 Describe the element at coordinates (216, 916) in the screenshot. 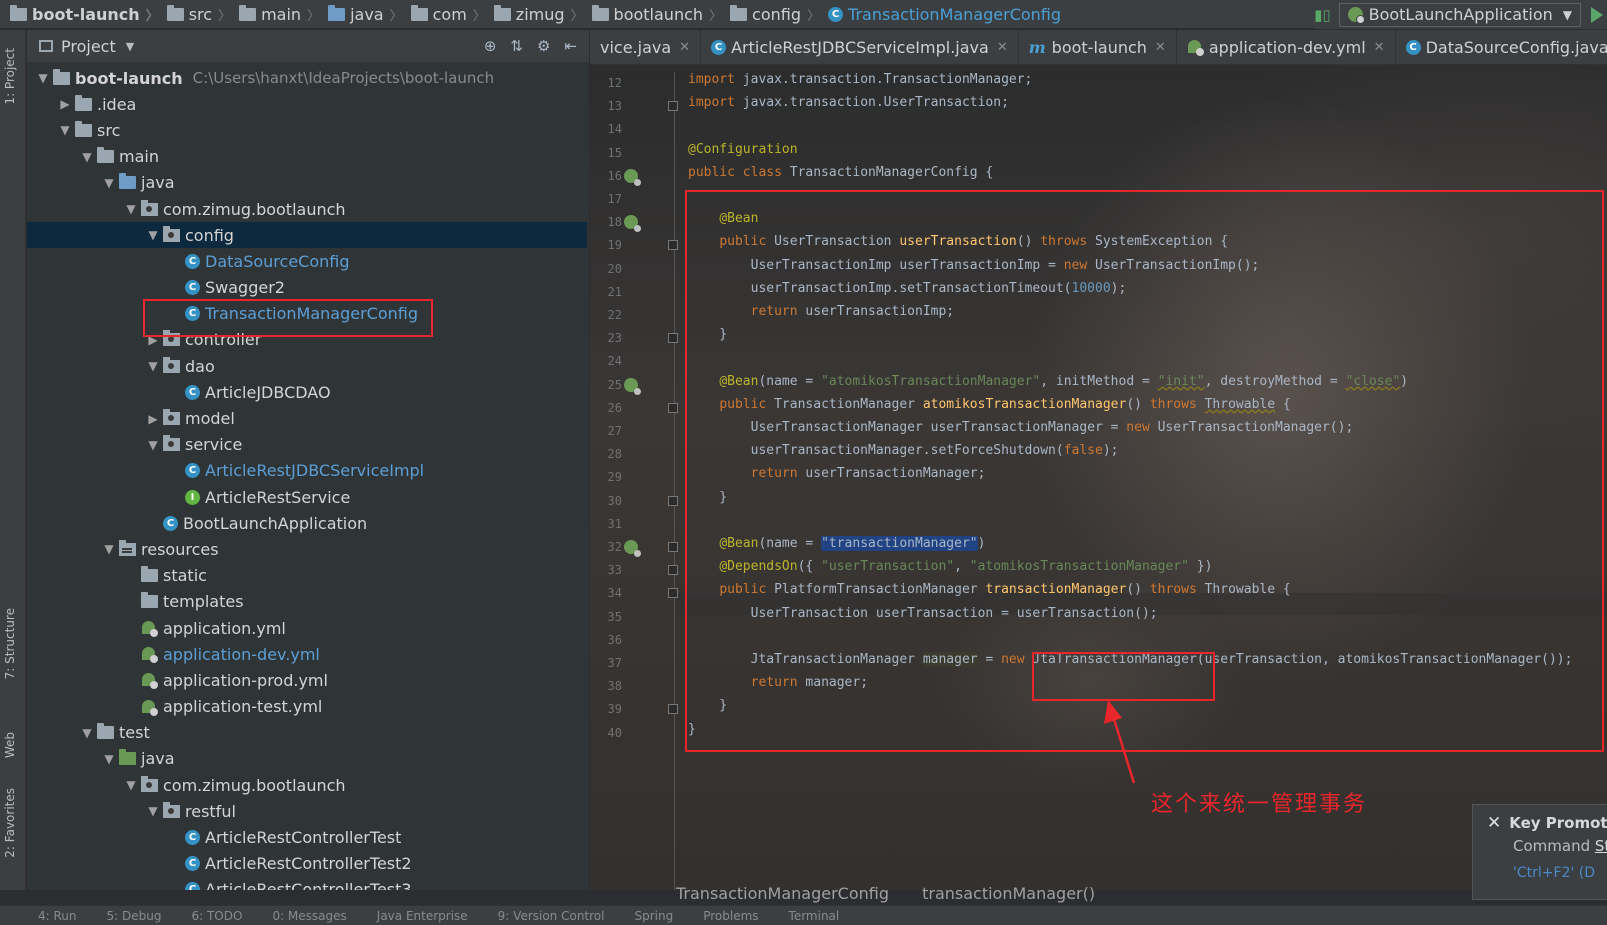

I see `bottom-tool-tab: 6: TODO` at that location.